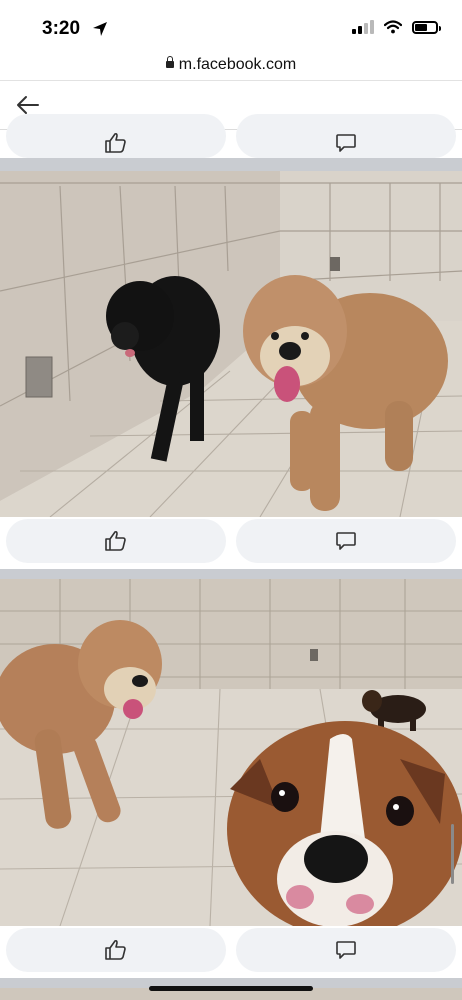 Image resolution: width=462 pixels, height=1000 pixels. I want to click on browser-url-bar: m.facebook.com, so click(231, 65).